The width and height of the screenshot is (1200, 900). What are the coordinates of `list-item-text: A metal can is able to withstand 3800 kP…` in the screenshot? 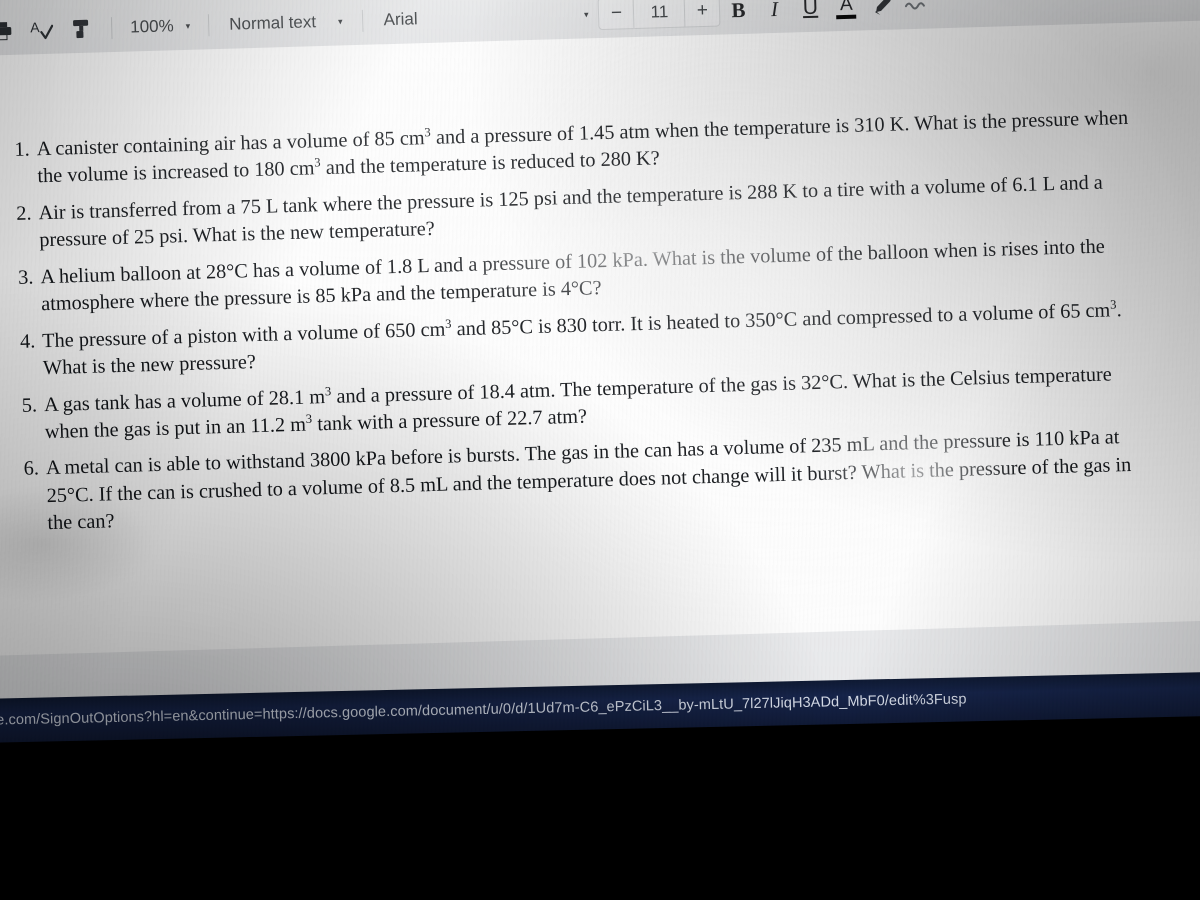 It's located at (588, 480).